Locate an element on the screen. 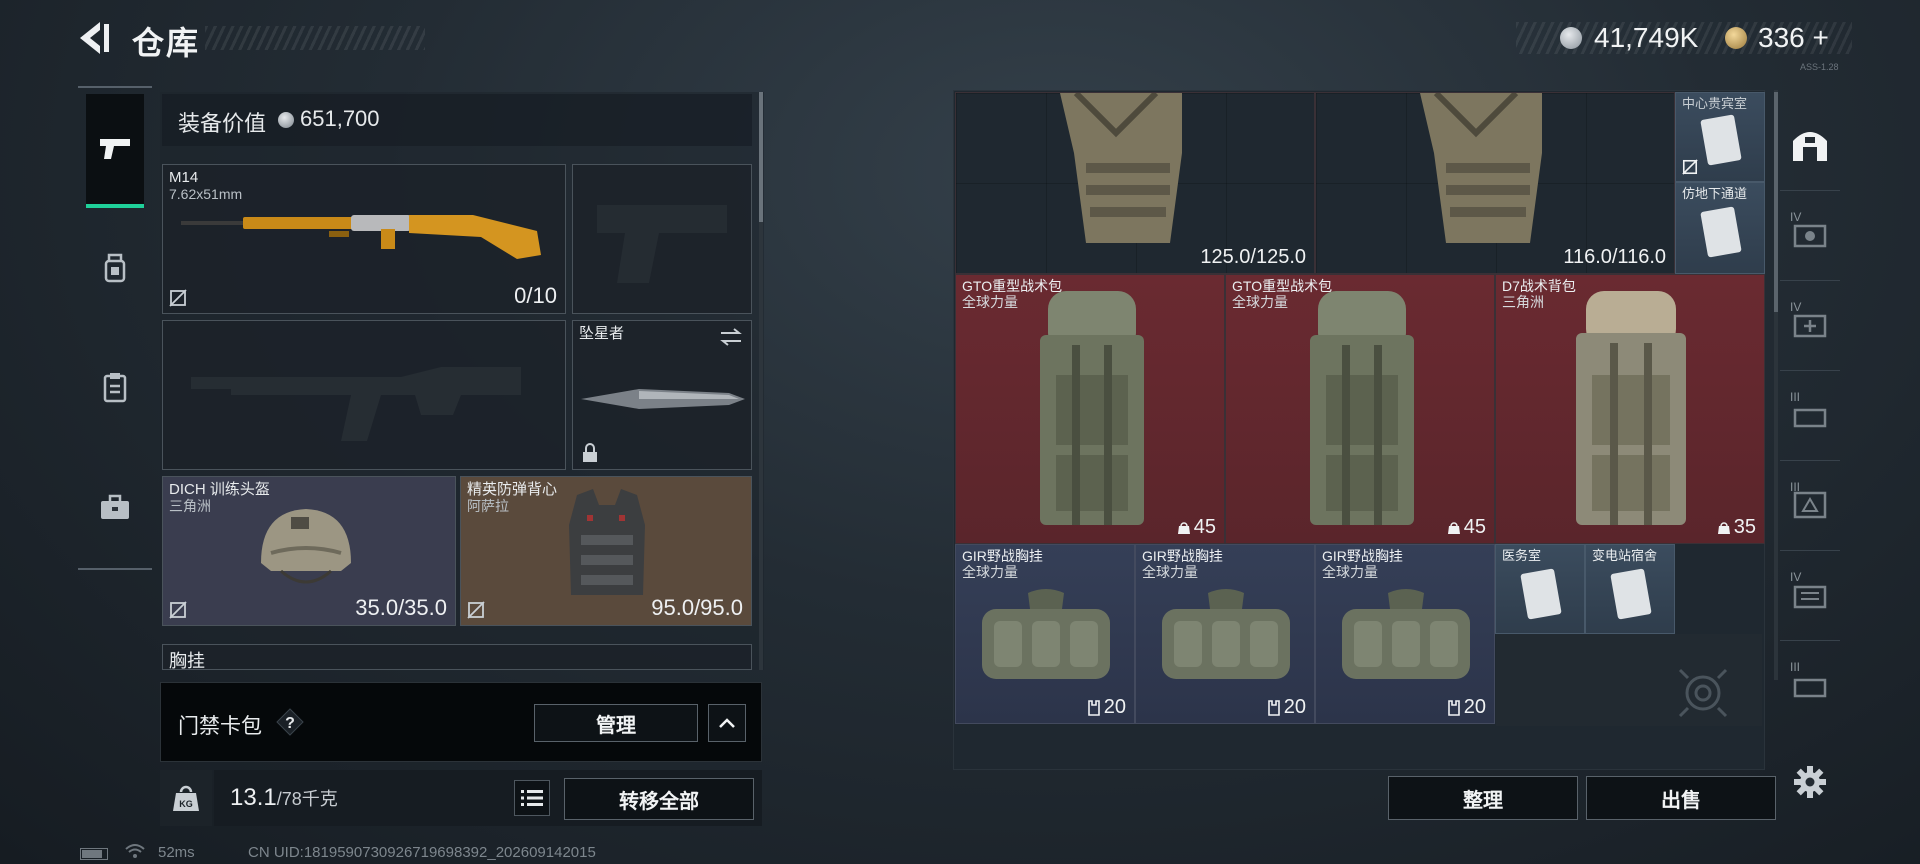 The width and height of the screenshot is (1920, 864). keycard-item: 仿地下通道 is located at coordinates (1720, 228).